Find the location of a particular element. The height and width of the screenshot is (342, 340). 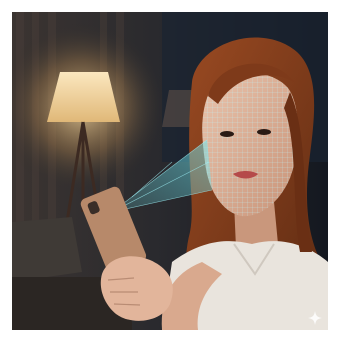

right-eye is located at coordinates (264, 132).